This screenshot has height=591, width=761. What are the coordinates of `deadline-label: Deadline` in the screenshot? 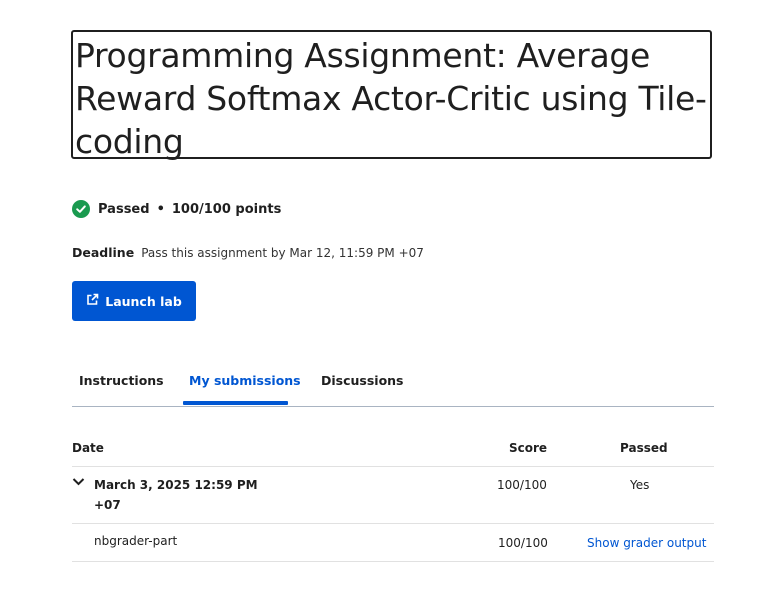 It's located at (103, 252).